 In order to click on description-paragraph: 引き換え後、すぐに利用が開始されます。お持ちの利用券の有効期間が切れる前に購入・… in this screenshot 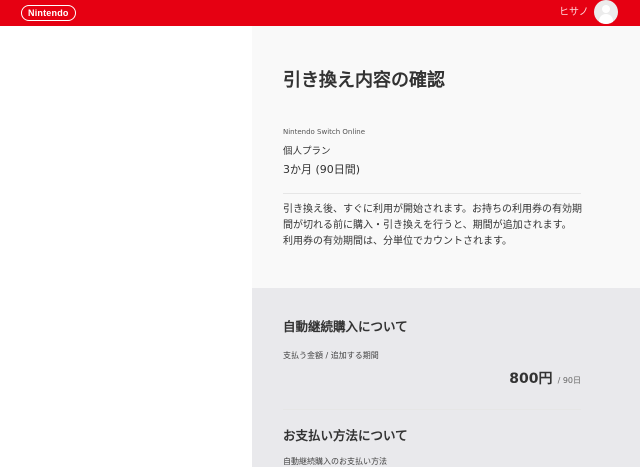, I will do `click(432, 217)`.